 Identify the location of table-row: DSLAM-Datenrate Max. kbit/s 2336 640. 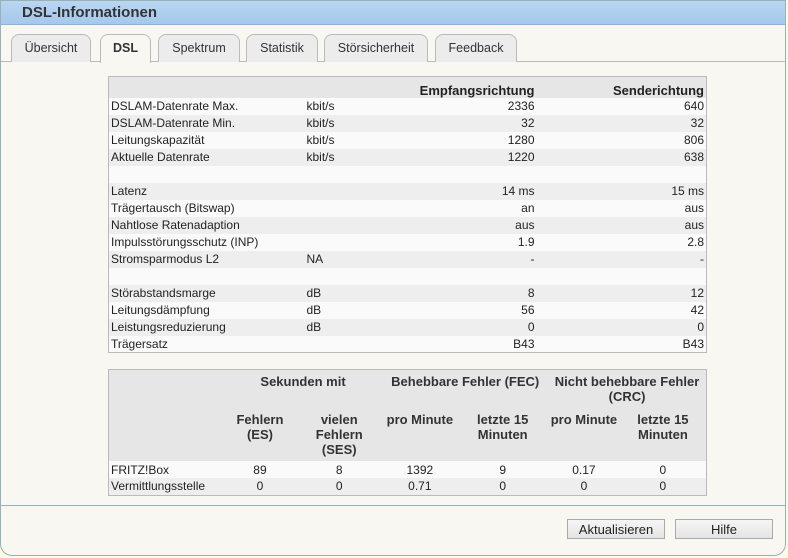
(407, 106).